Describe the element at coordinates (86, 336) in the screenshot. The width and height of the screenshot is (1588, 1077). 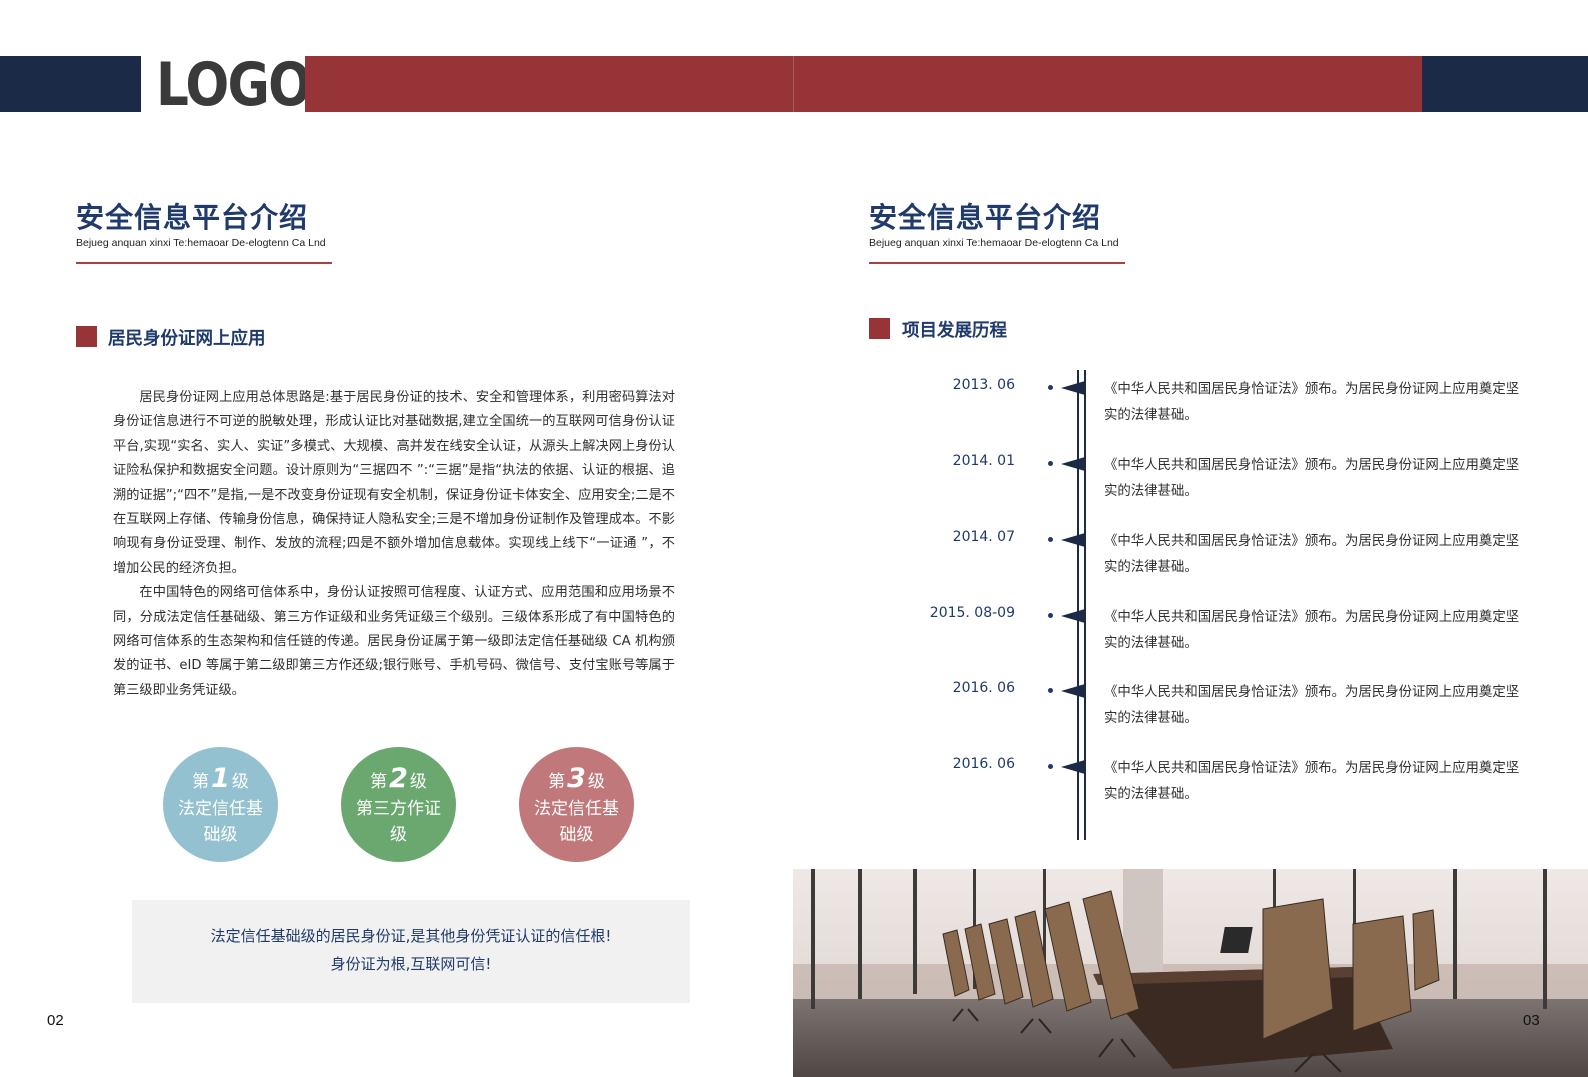
I see `left-subsection-marker` at that location.